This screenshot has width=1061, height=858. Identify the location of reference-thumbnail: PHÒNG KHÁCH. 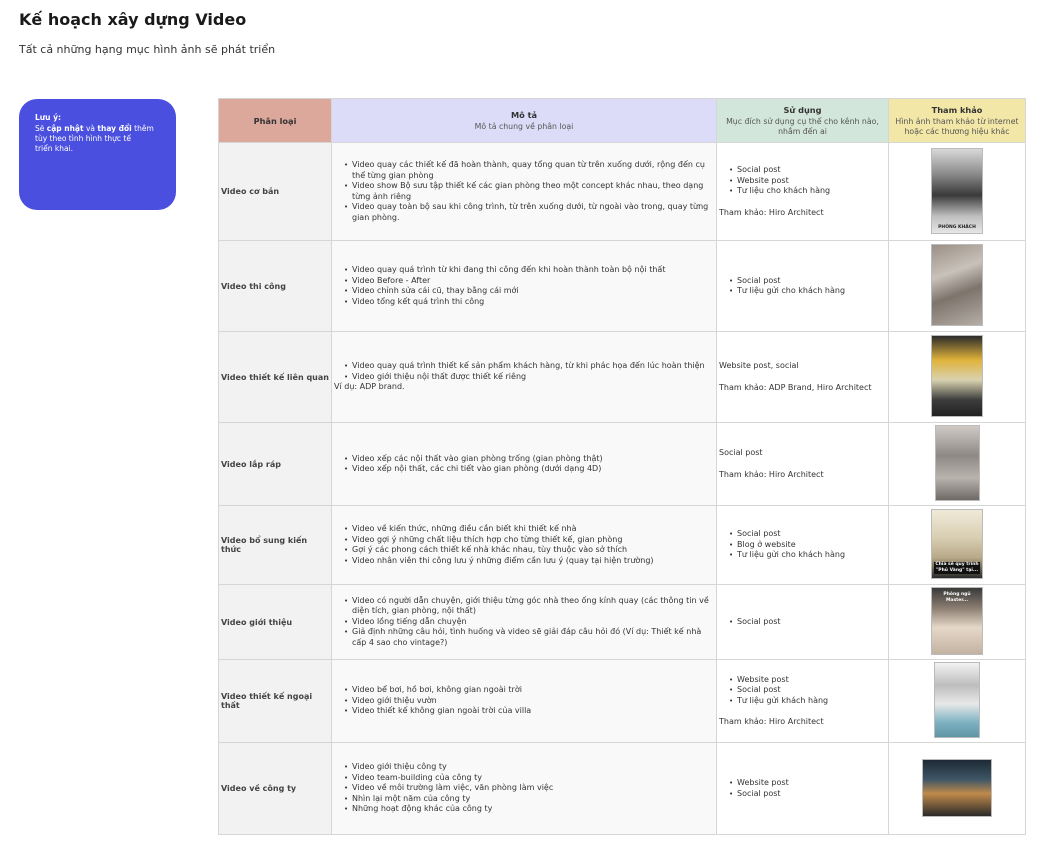
(957, 190).